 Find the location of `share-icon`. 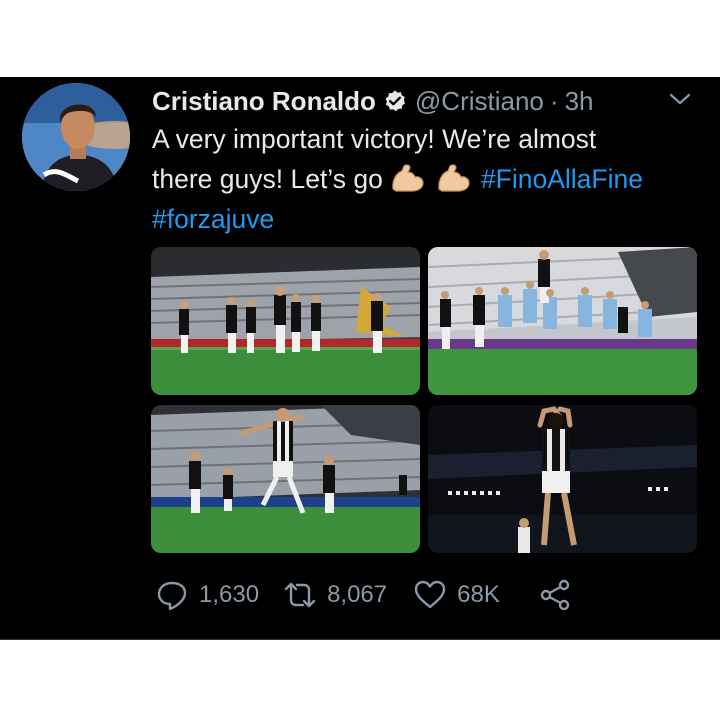

share-icon is located at coordinates (555, 595).